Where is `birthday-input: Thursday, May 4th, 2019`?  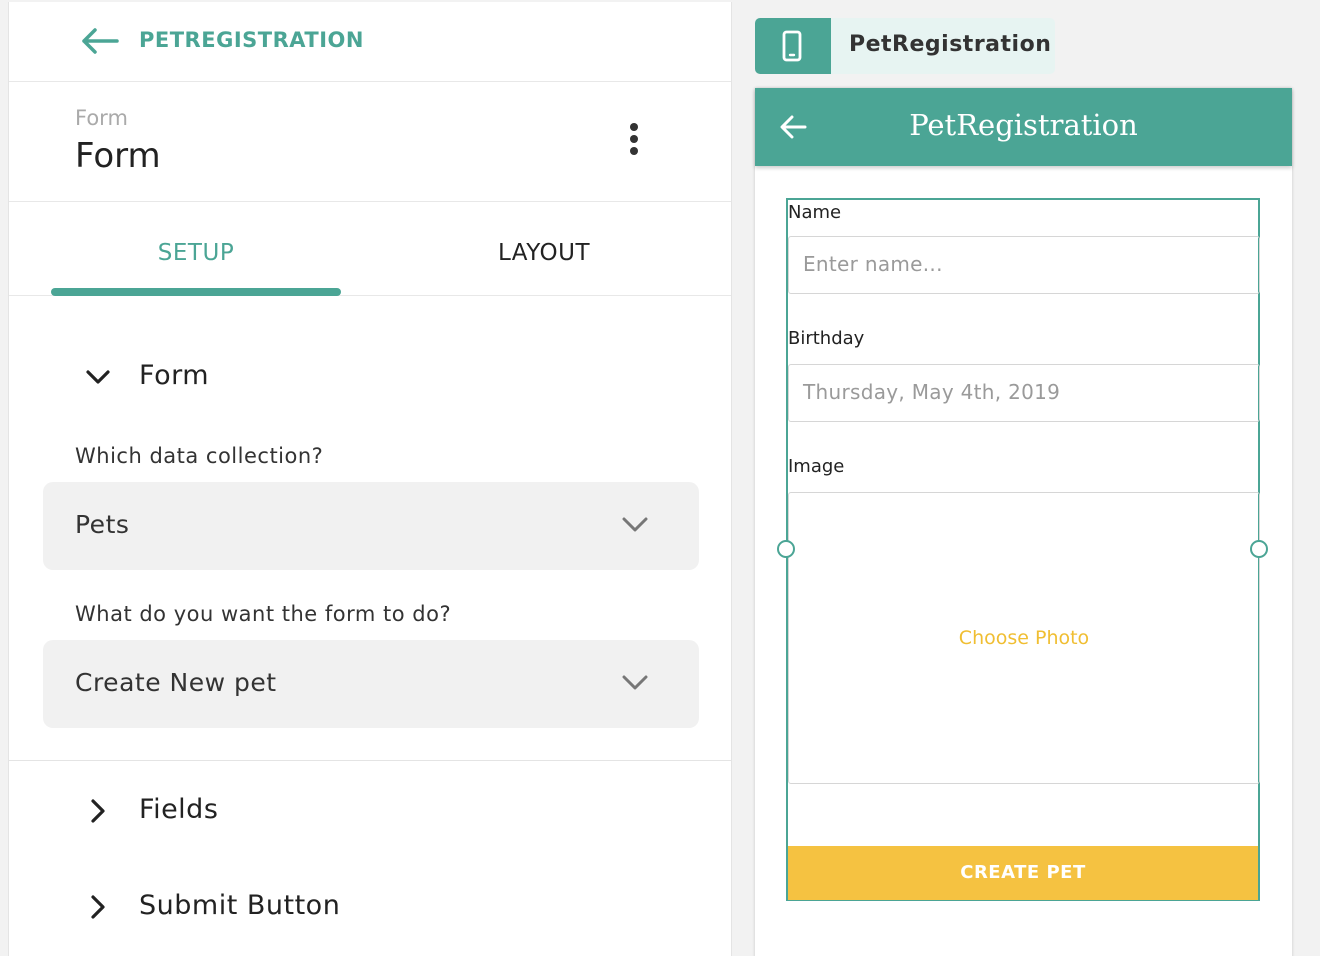 birthday-input: Thursday, May 4th, 2019 is located at coordinates (1024, 393).